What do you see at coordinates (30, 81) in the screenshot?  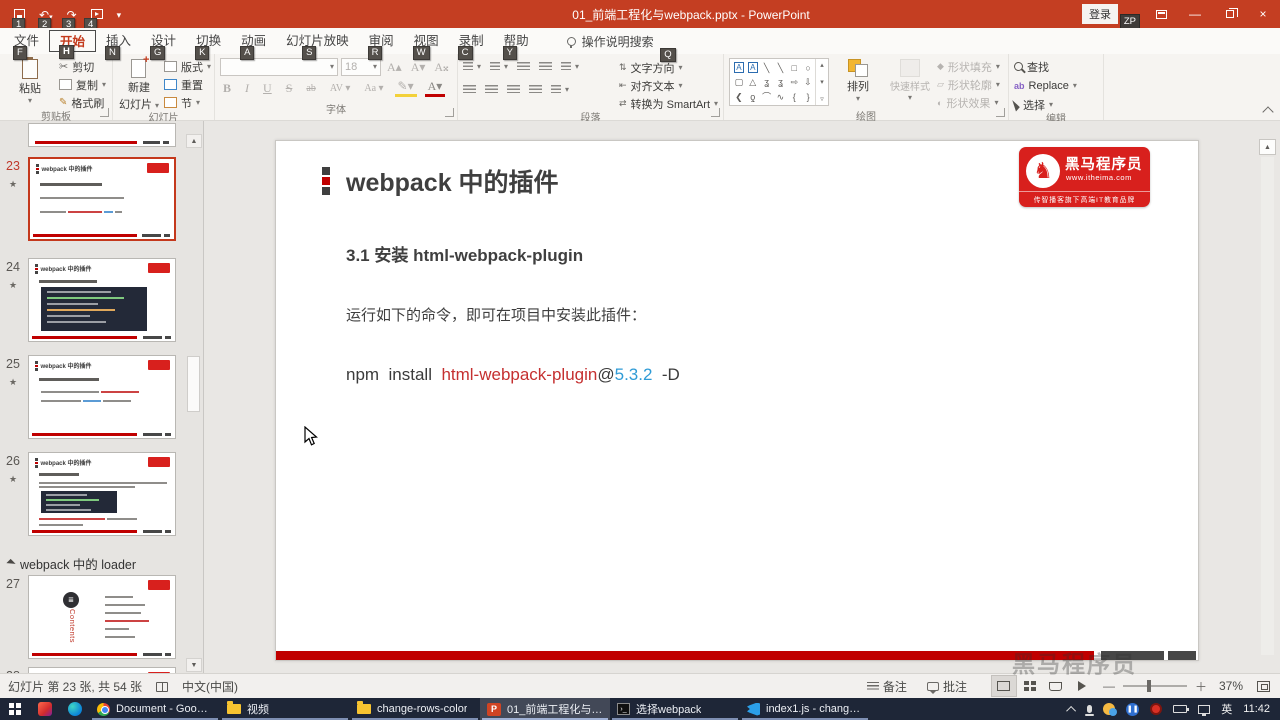 I see `paste-button: 粘贴 ▾` at bounding box center [30, 81].